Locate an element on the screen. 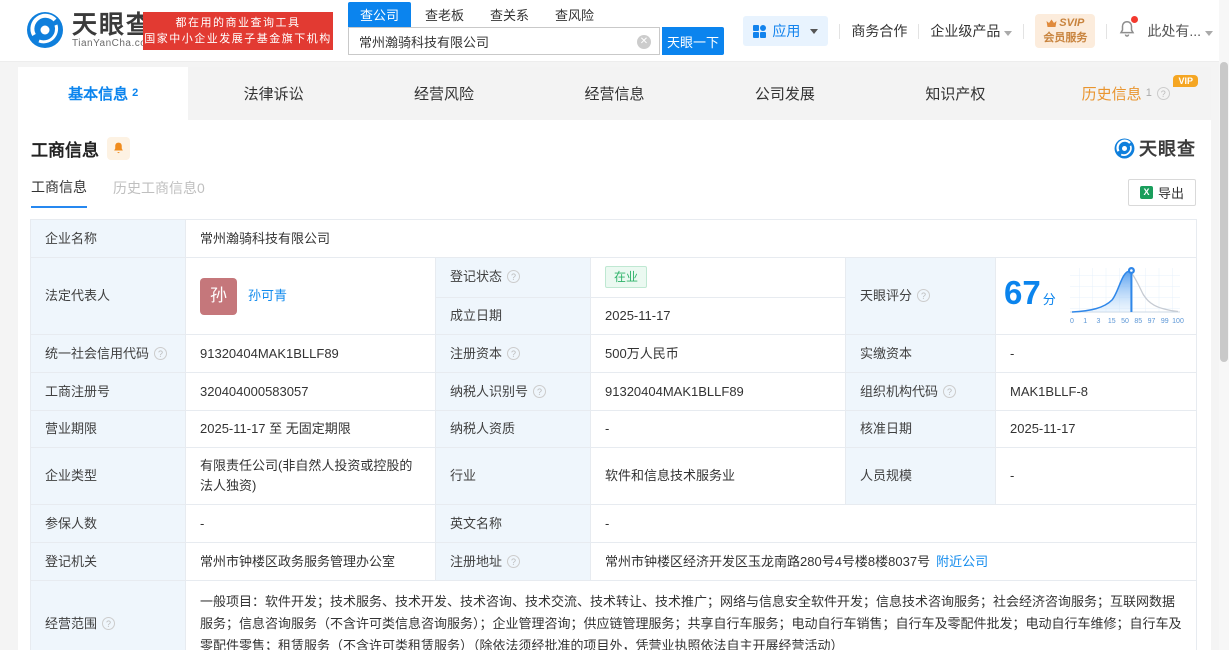 The image size is (1229, 650). field-label: 纳税人识别号 is located at coordinates (513, 391).